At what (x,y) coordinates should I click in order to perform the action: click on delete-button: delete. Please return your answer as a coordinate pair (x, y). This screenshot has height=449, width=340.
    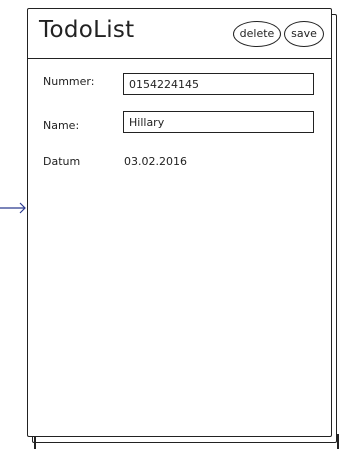
    Looking at the image, I should click on (257, 34).